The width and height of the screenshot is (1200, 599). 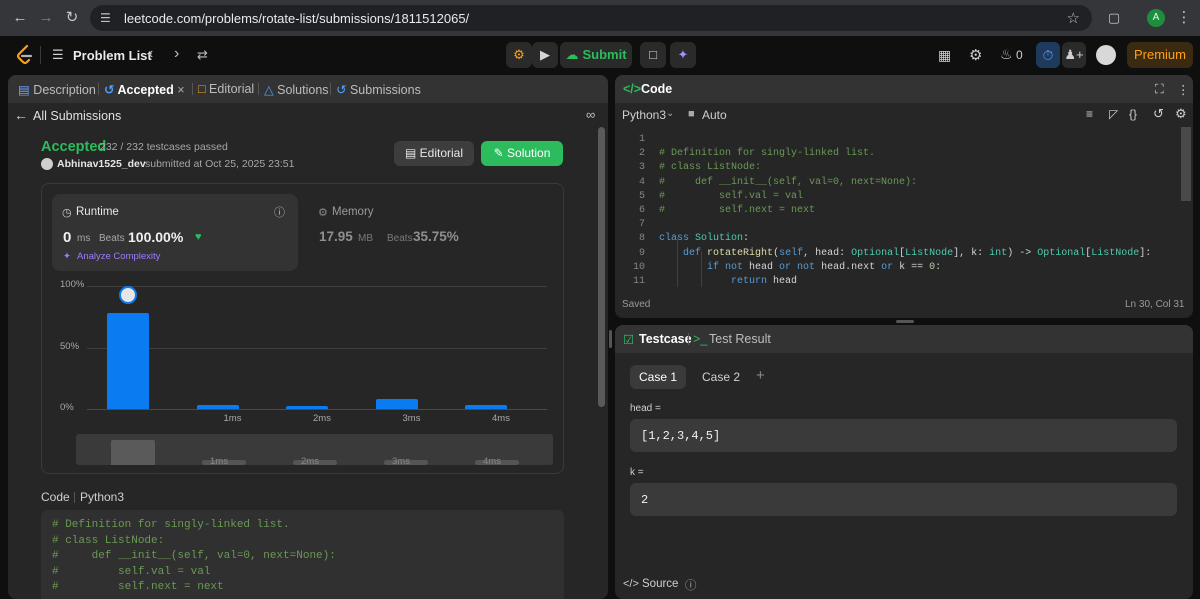 I want to click on editor-menu-icon: ⋮, so click(x=1183, y=89).